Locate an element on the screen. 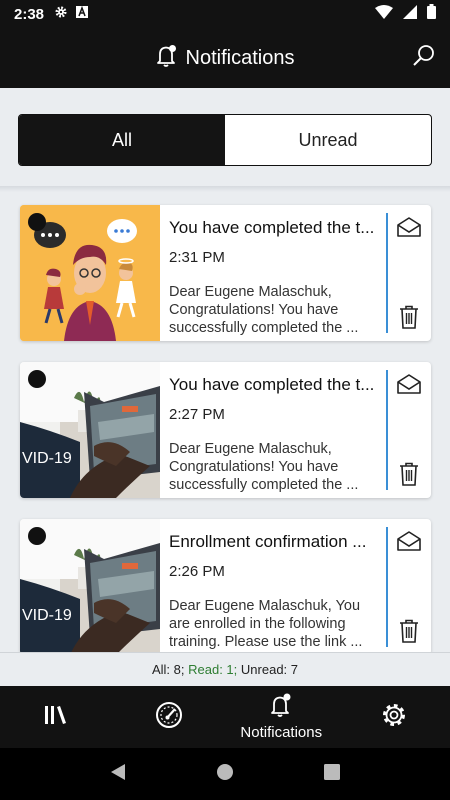 Image resolution: width=450 pixels, height=800 pixels. back-button is located at coordinates (118, 774).